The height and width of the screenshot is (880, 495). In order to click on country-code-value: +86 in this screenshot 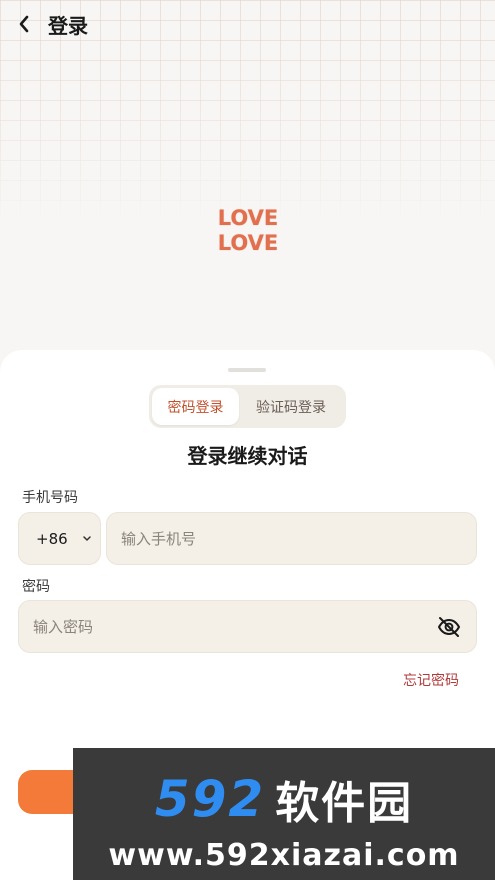, I will do `click(52, 538)`.